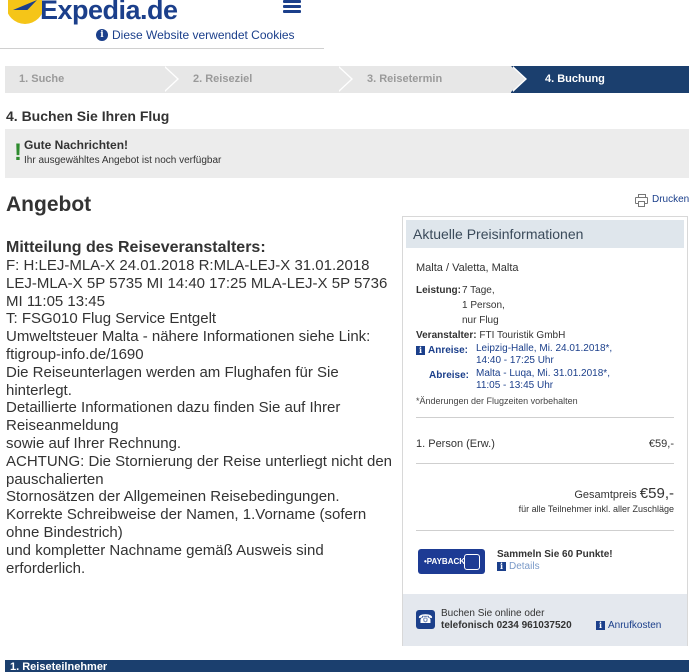  Describe the element at coordinates (449, 375) in the screenshot. I see `abreise-label: Abreise:` at that location.